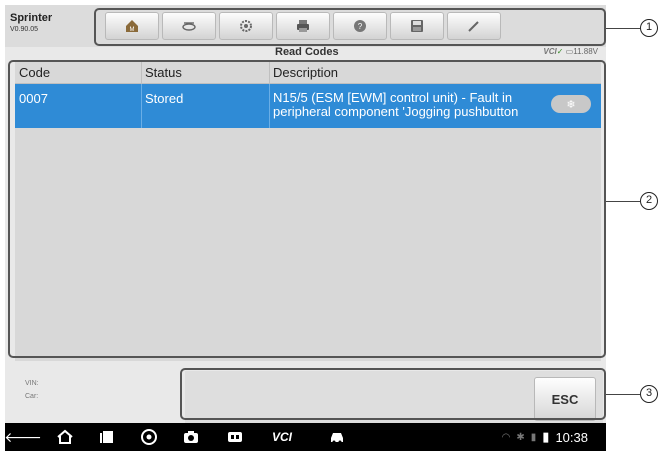 This screenshot has width=665, height=453. What do you see at coordinates (65, 437) in the screenshot?
I see `home-nav-icon` at bounding box center [65, 437].